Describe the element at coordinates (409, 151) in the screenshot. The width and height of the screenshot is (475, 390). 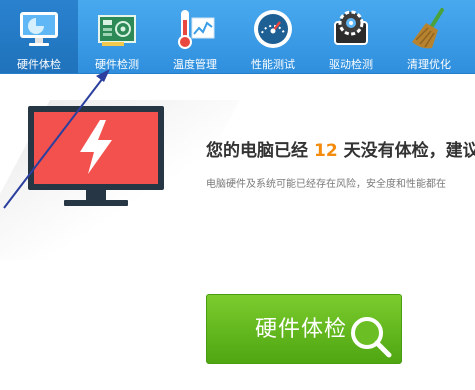
I see `heading-suffix: 天没有体检，建议` at that location.